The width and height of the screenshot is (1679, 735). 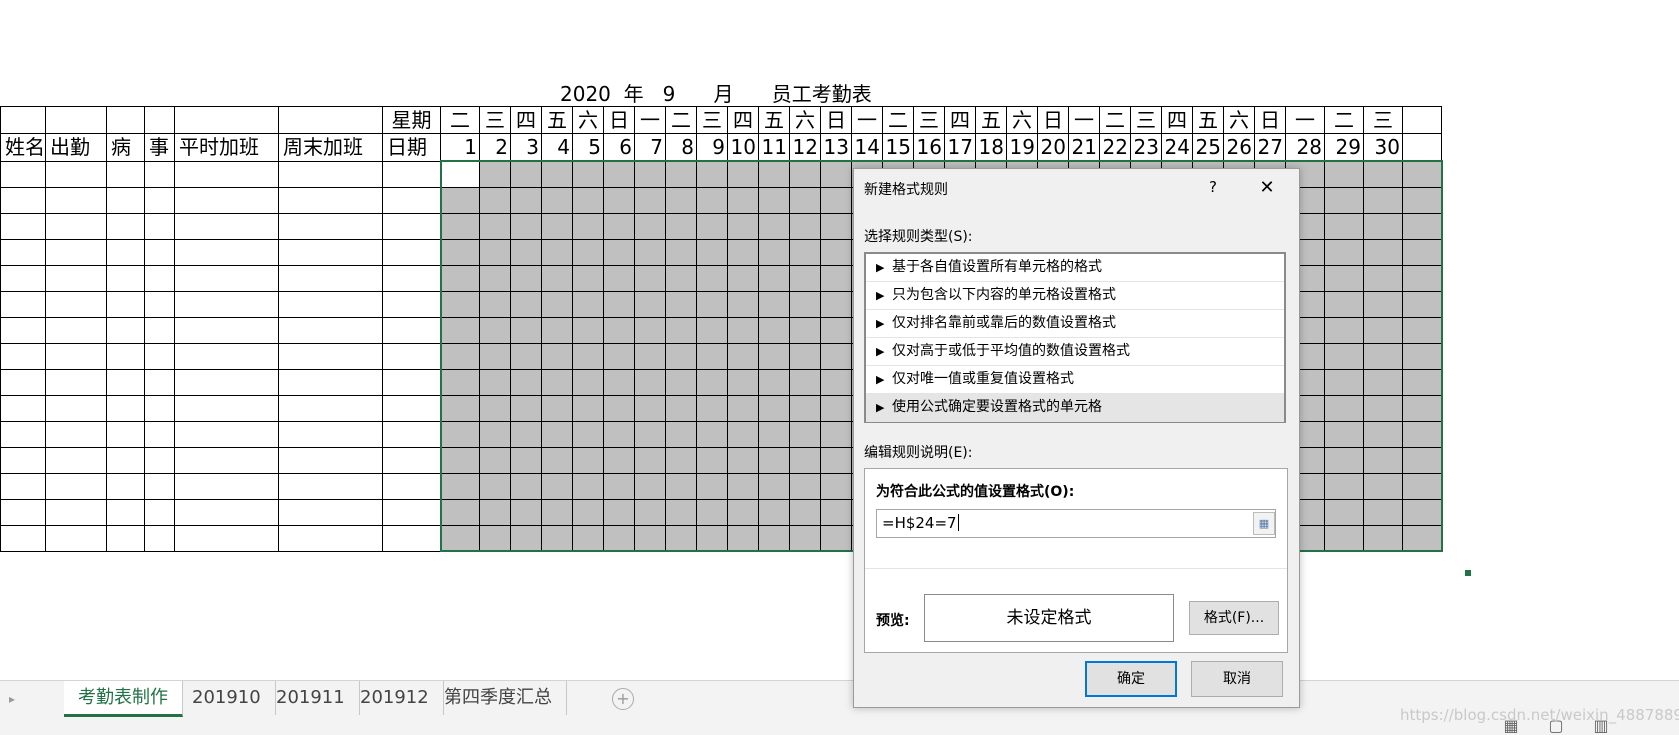 What do you see at coordinates (1264, 523) in the screenshot?
I see `range-select-icon: ▦` at bounding box center [1264, 523].